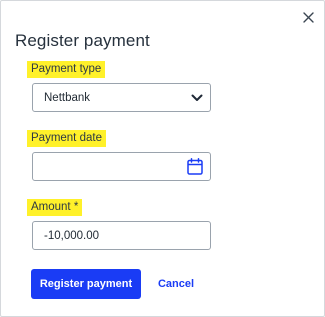 Image resolution: width=325 pixels, height=317 pixels. I want to click on payment-date-label: Payment date, so click(66, 138).